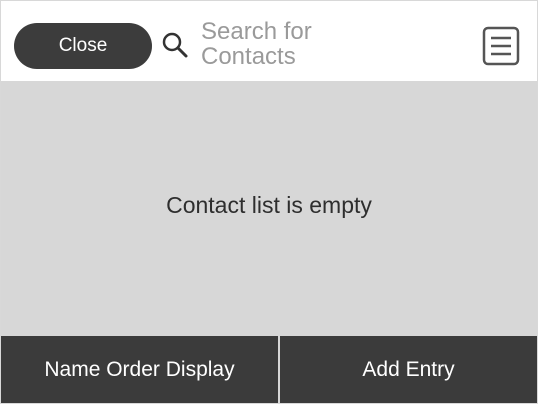  Describe the element at coordinates (501, 46) in the screenshot. I see `list-menu-icon` at that location.